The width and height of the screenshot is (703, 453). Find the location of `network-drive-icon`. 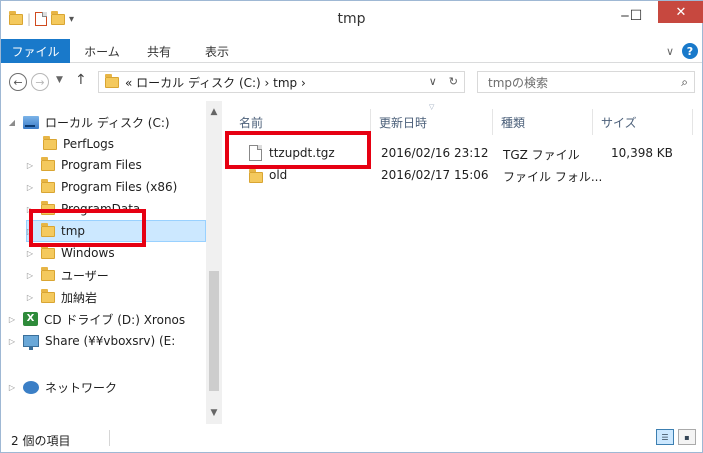

network-drive-icon is located at coordinates (31, 342).